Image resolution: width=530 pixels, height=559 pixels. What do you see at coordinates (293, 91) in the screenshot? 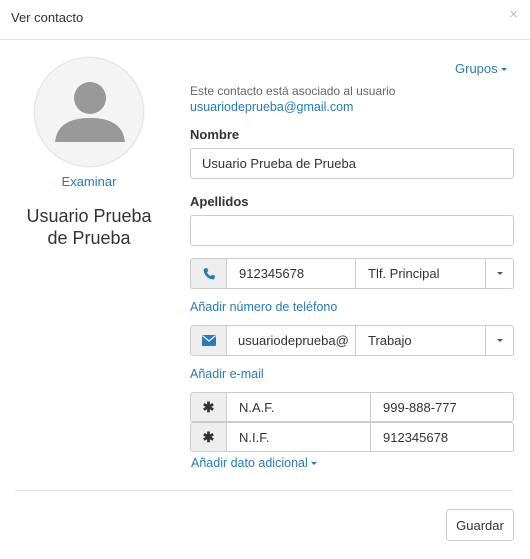
I see `association-text: Este contacto está asociado al usuario` at bounding box center [293, 91].